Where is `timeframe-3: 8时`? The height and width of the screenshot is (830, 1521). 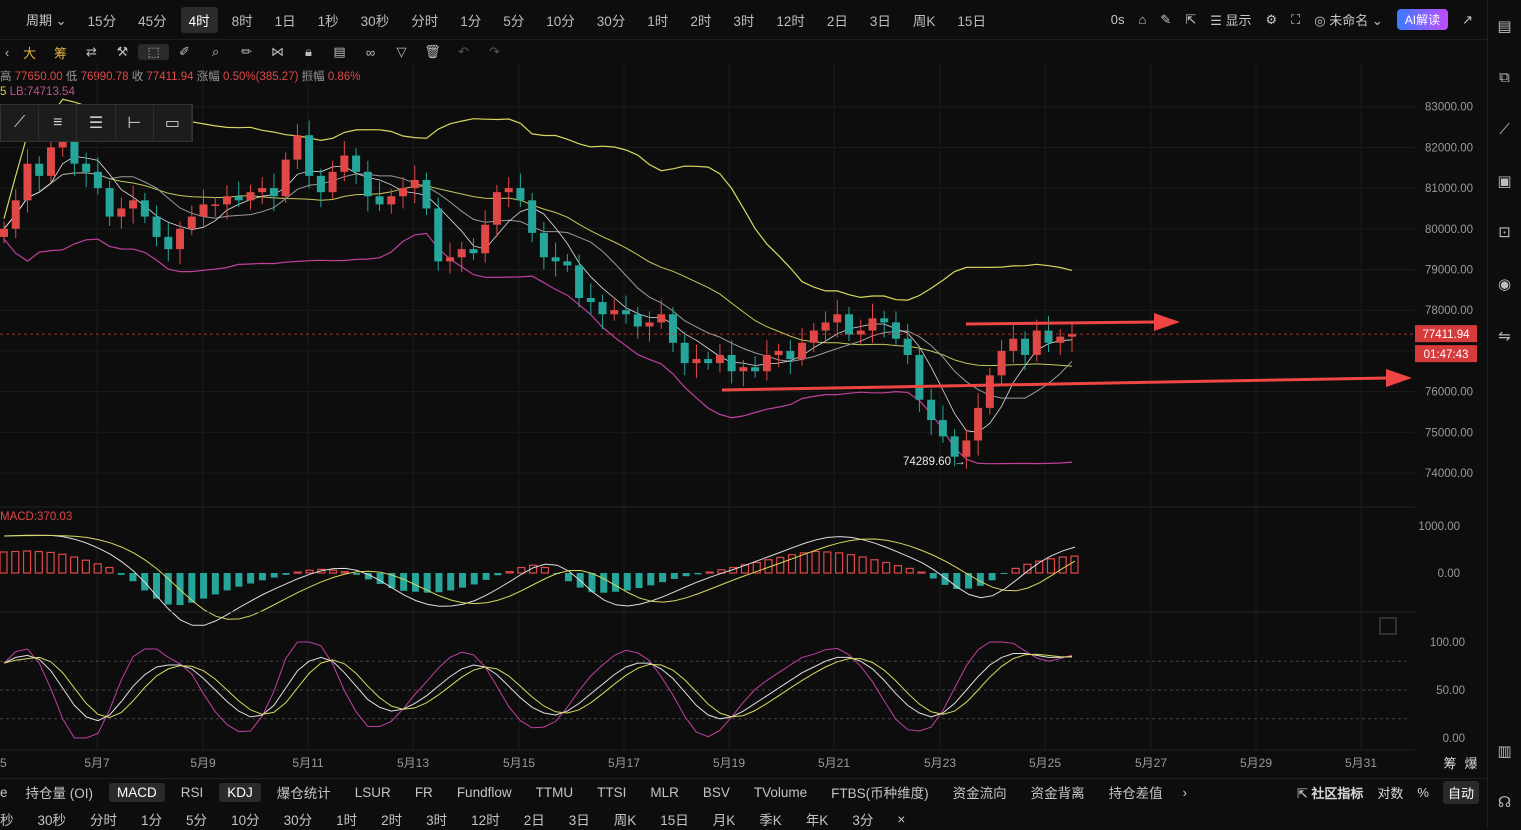 timeframe-3: 8时 is located at coordinates (242, 20).